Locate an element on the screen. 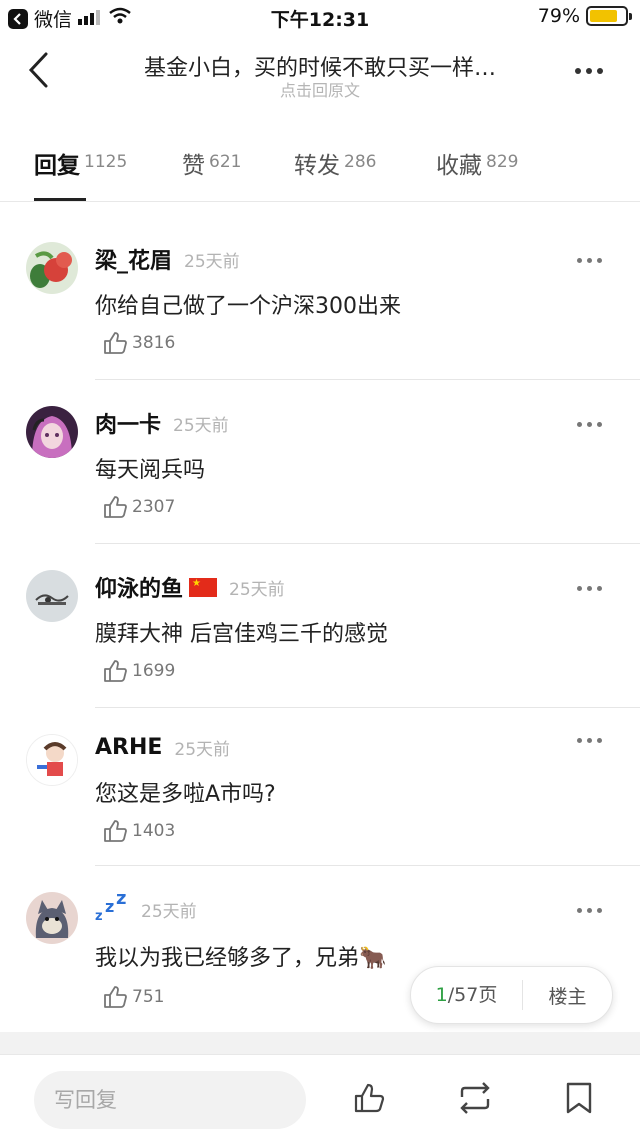 This screenshot has width=640, height=1140. chevron-left-icon is located at coordinates (38, 70).